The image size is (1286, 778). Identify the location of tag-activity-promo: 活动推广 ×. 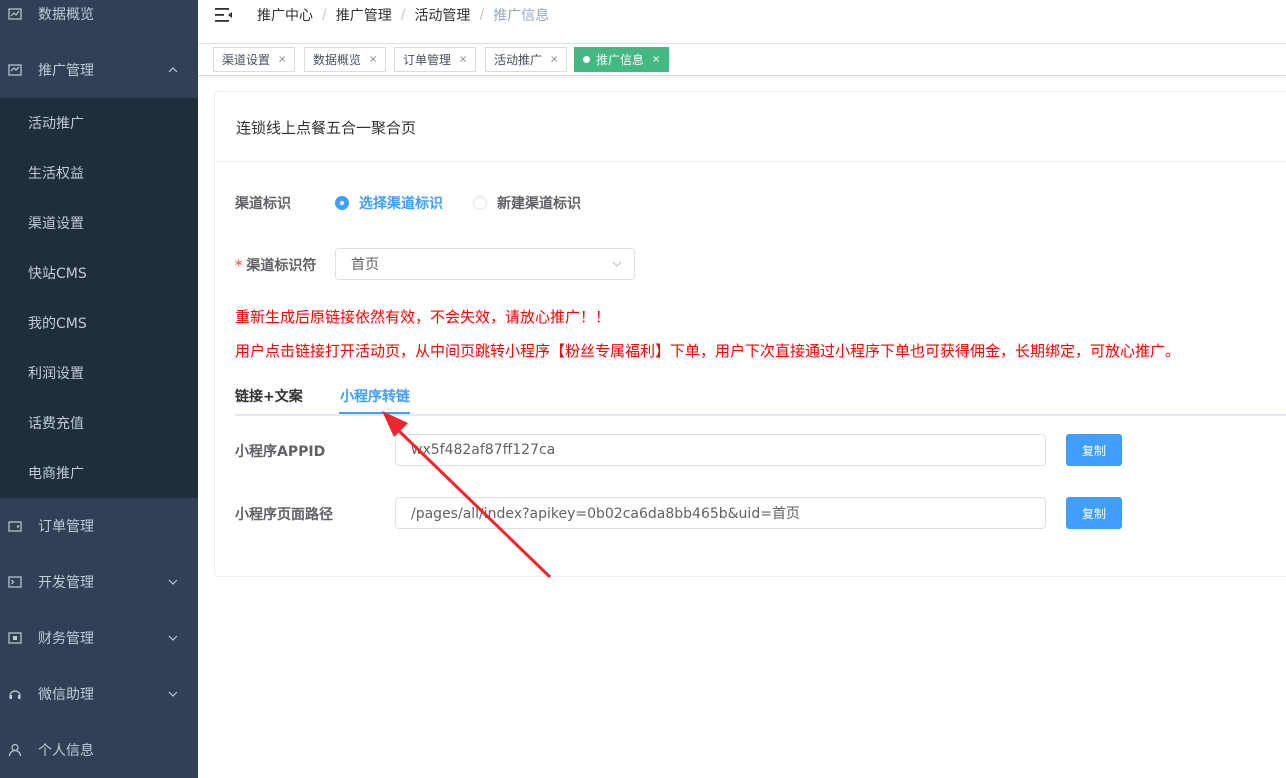
(526, 59).